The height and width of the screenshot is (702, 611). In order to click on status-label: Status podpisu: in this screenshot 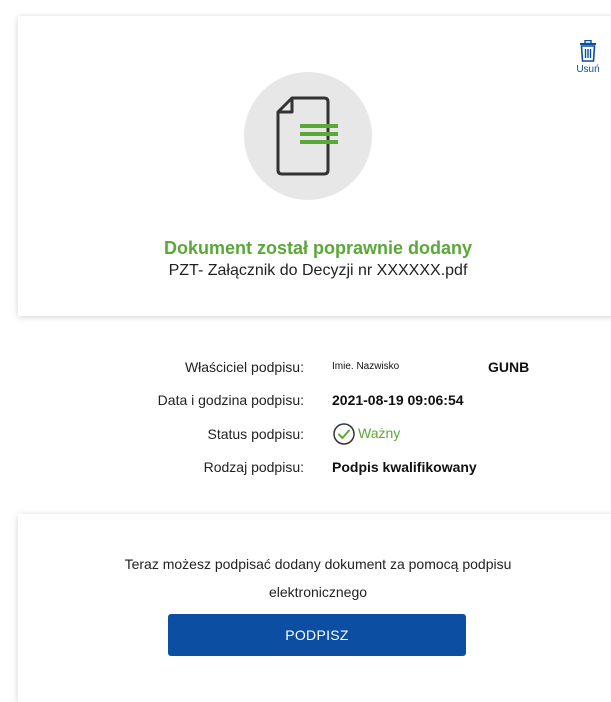, I will do `click(255, 434)`.